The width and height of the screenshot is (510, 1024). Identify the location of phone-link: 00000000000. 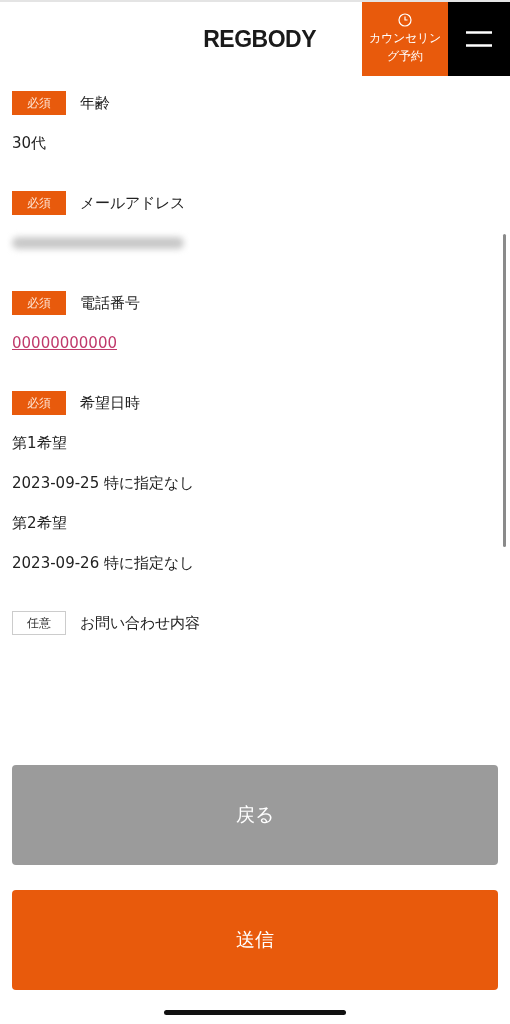
(64, 343).